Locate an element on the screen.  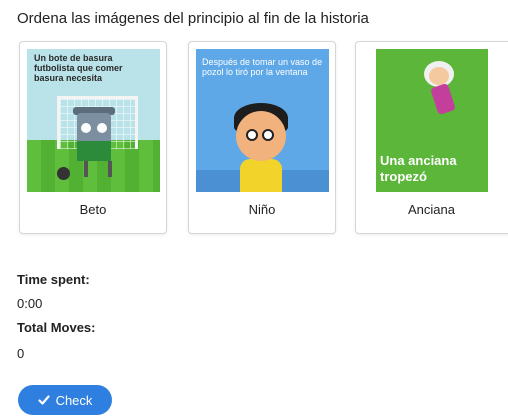
story-image-old-lady: Una anciana tropezó is located at coordinates (432, 120).